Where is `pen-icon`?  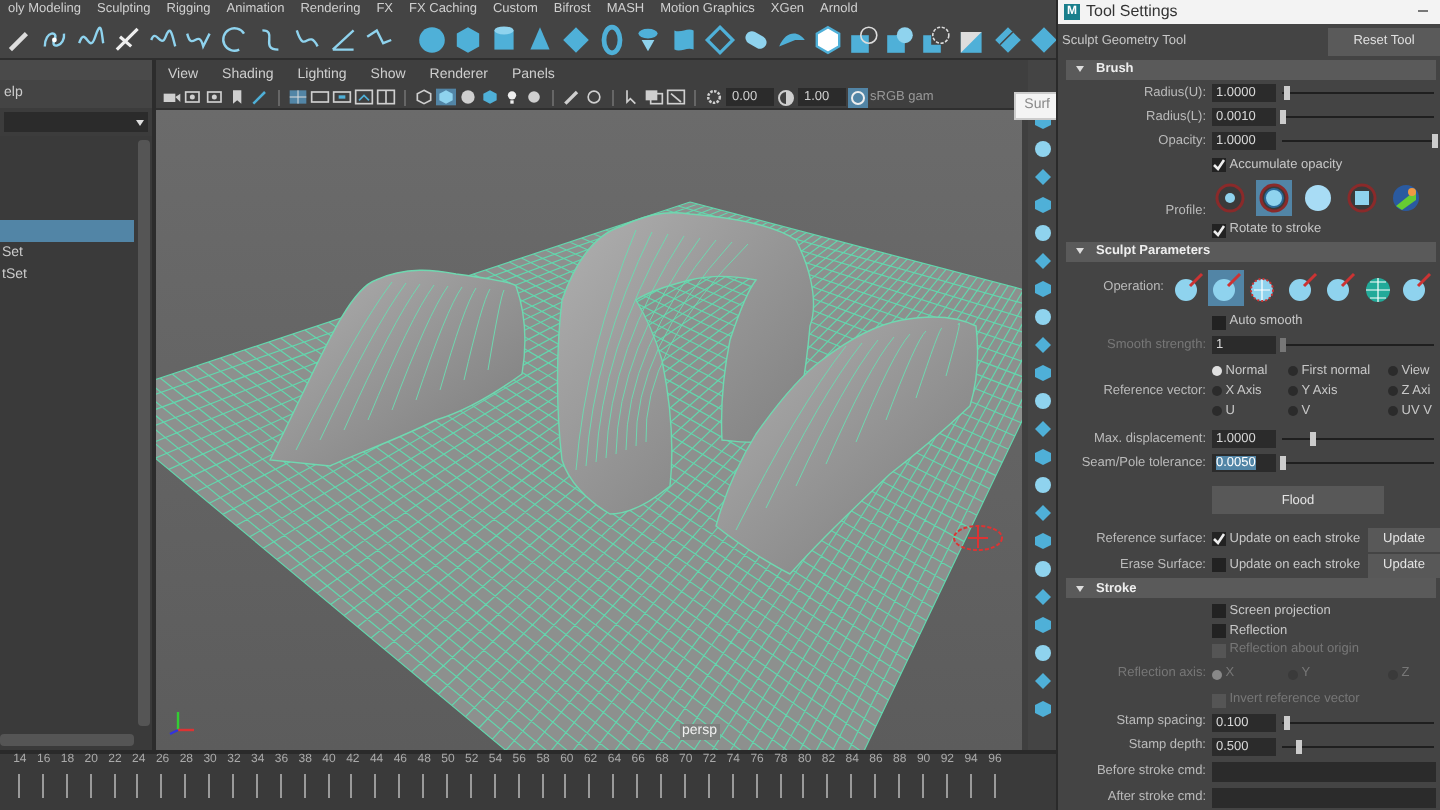
pen-icon is located at coordinates (260, 97).